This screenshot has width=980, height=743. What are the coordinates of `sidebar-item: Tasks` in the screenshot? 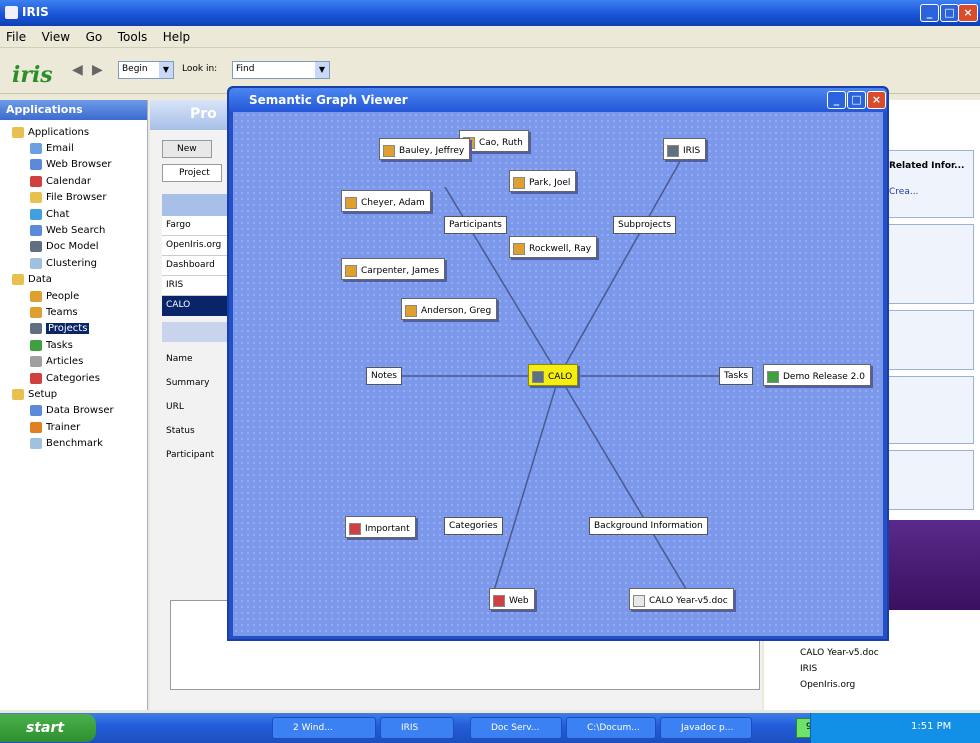 It's located at (75, 345).